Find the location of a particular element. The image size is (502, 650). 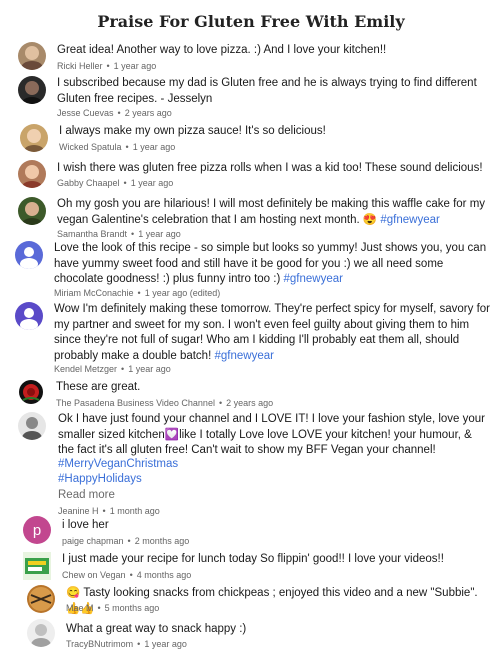

comment-text: These are great. is located at coordinates (98, 387).